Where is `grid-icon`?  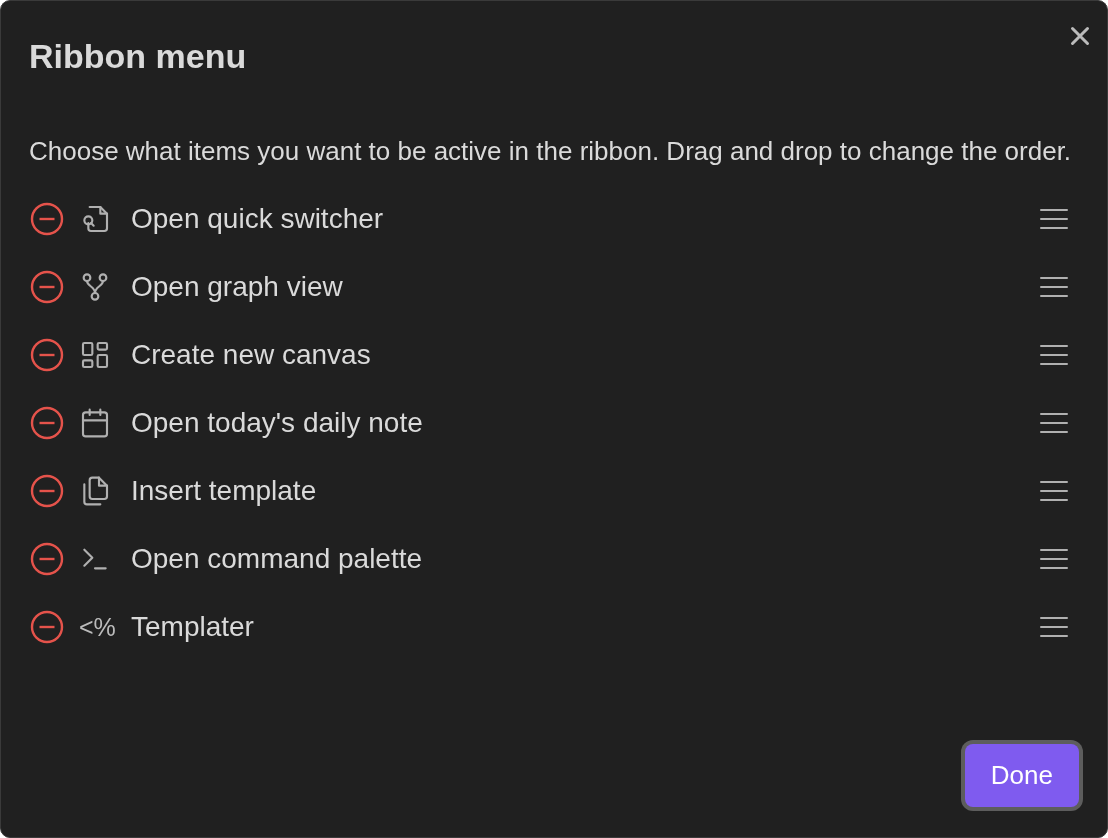
grid-icon is located at coordinates (95, 355).